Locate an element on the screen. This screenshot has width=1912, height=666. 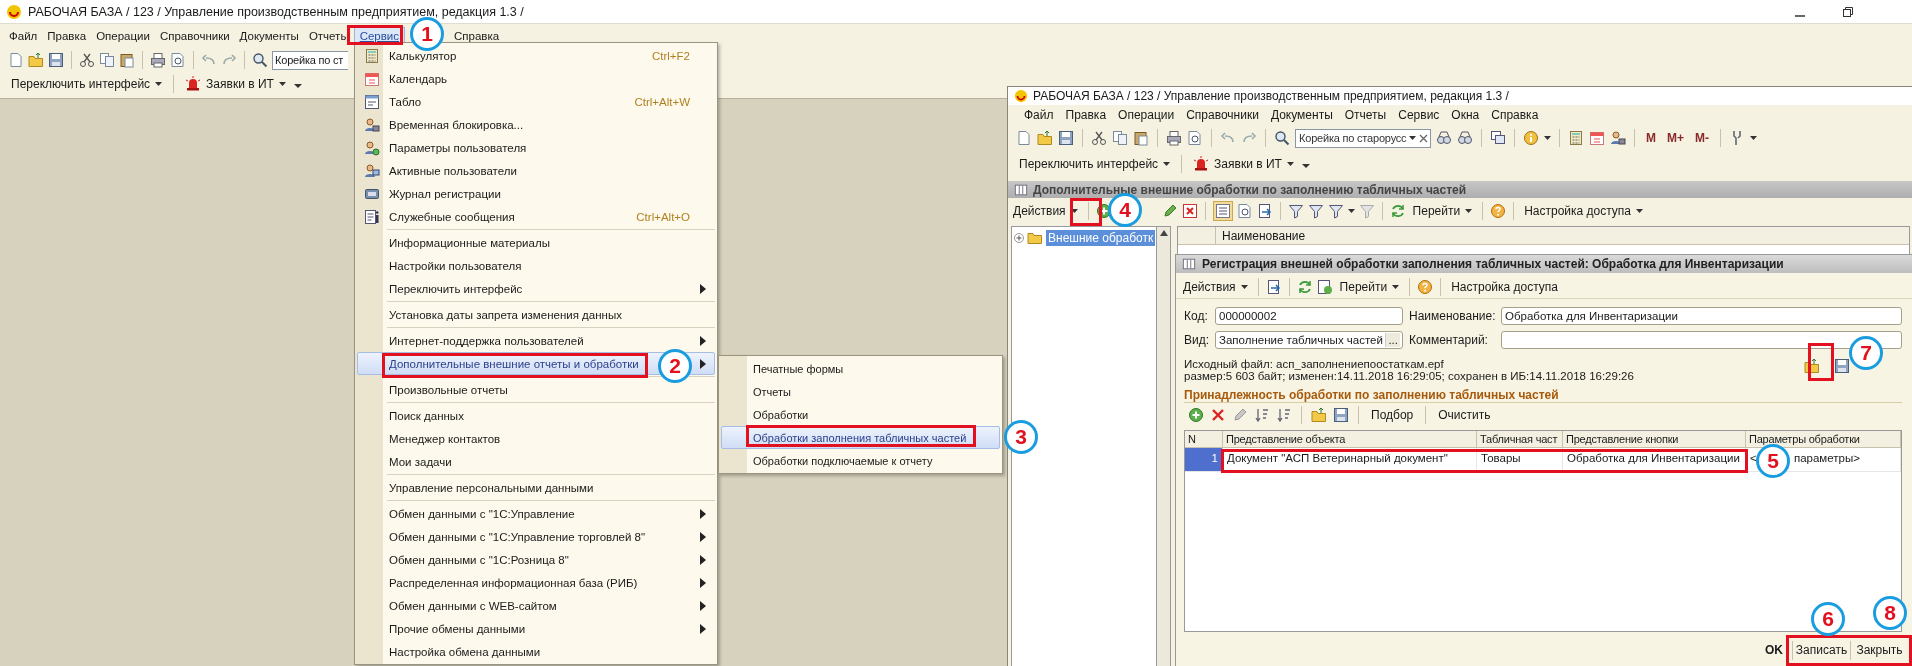
search-field: Корейка по старорусс is located at coordinates (1363, 138).